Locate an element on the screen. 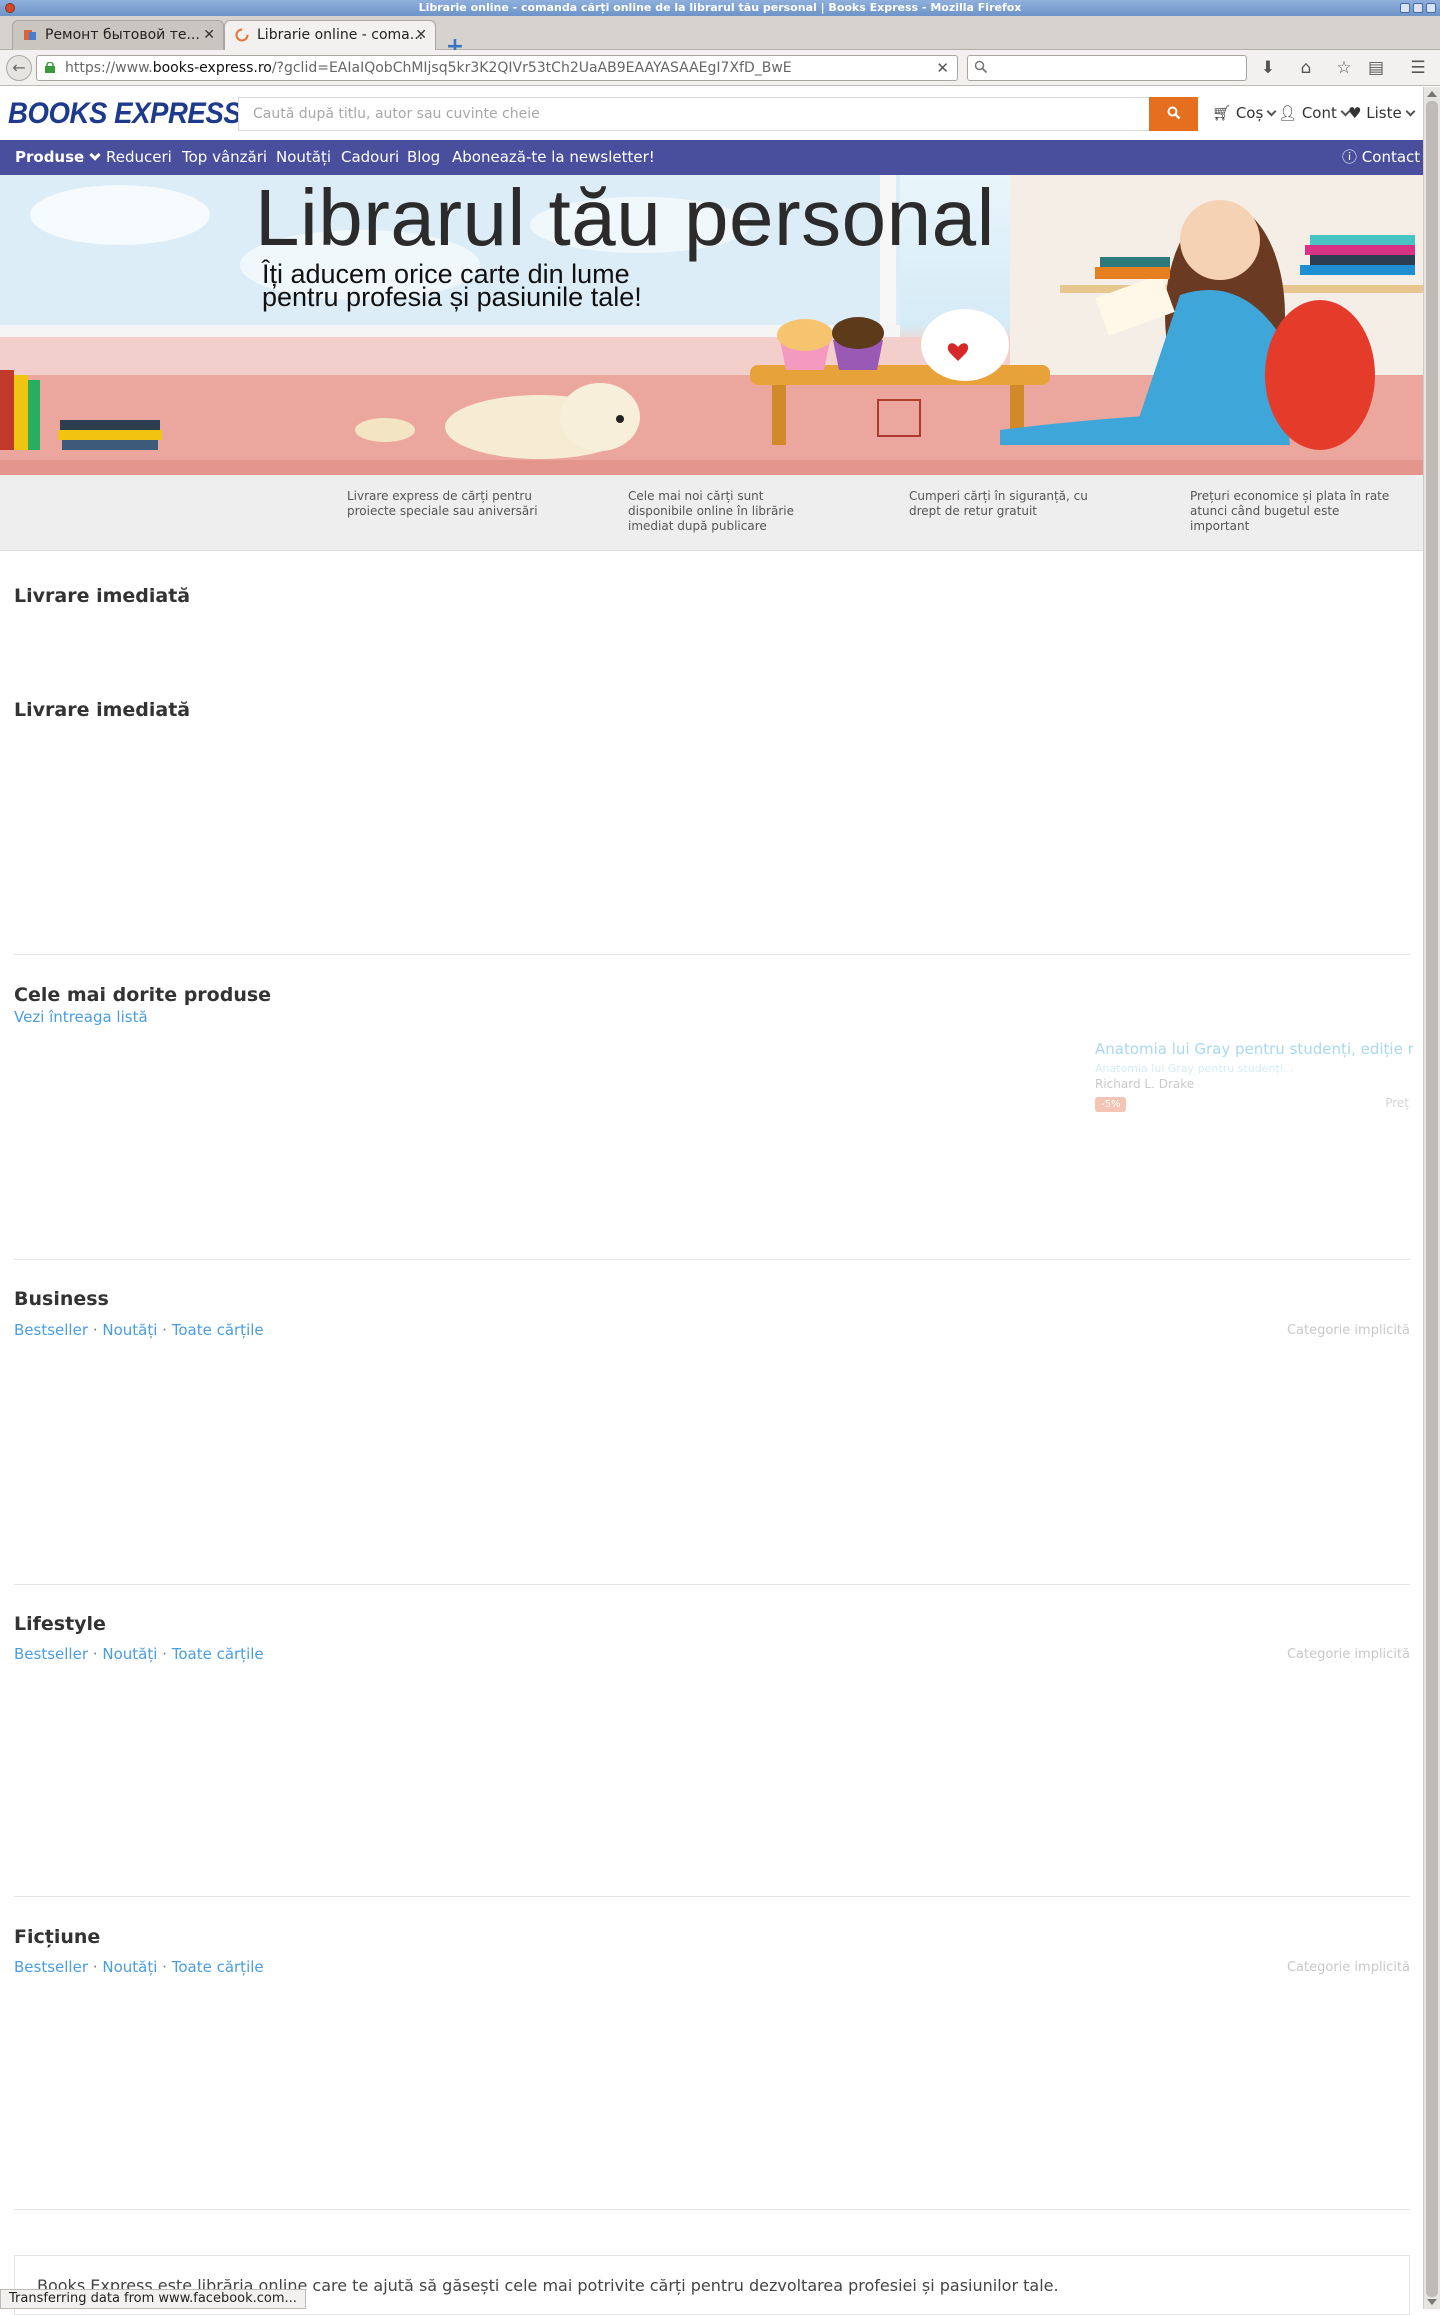  nav-top-vanzari: Top vânzări is located at coordinates (224, 157).